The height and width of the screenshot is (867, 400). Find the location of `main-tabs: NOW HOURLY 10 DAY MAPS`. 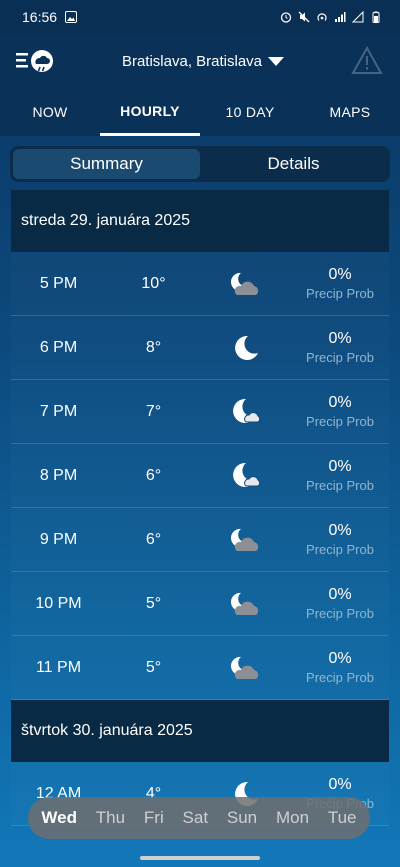

main-tabs: NOW HOURLY 10 DAY MAPS is located at coordinates (200, 112).